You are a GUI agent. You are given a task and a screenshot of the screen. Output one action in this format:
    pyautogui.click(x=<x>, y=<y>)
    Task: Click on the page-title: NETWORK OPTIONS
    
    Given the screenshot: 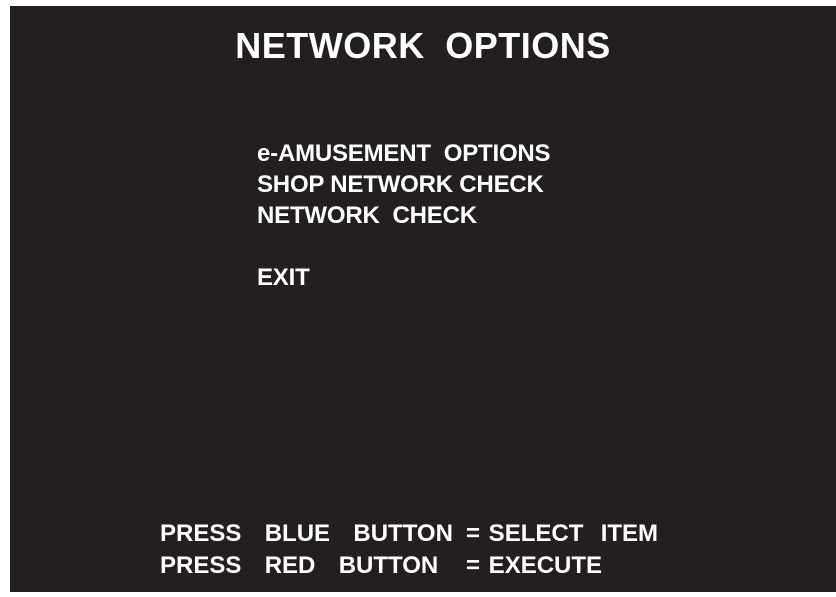 What is the action you would take?
    pyautogui.click(x=423, y=45)
    